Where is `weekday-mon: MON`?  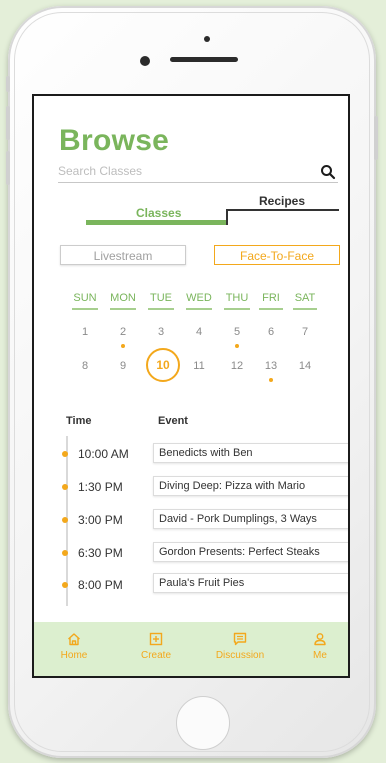
weekday-mon: MON is located at coordinates (123, 298).